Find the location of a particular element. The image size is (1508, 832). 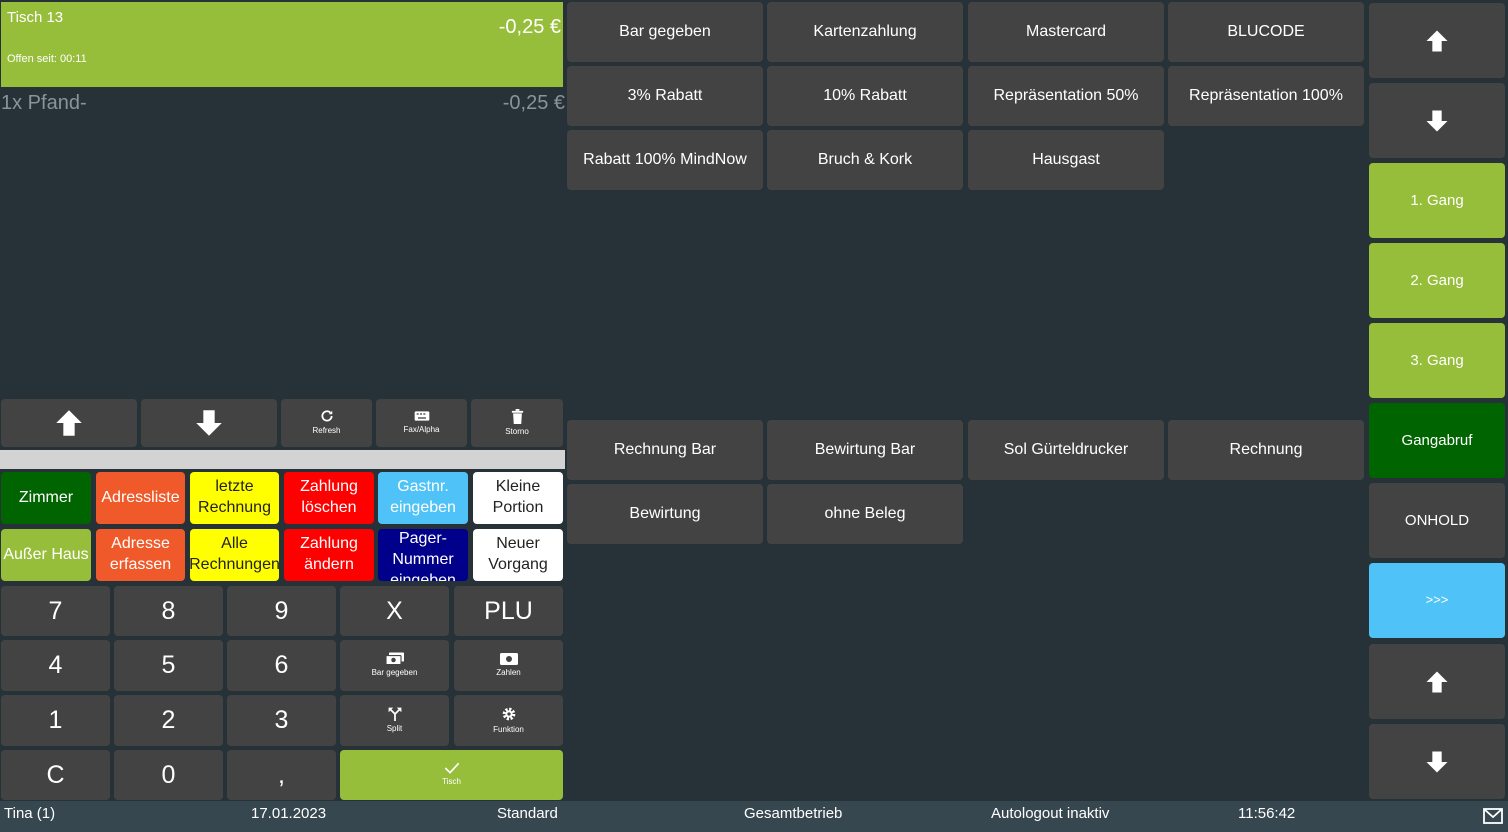

key-7: 7 is located at coordinates (55, 611).